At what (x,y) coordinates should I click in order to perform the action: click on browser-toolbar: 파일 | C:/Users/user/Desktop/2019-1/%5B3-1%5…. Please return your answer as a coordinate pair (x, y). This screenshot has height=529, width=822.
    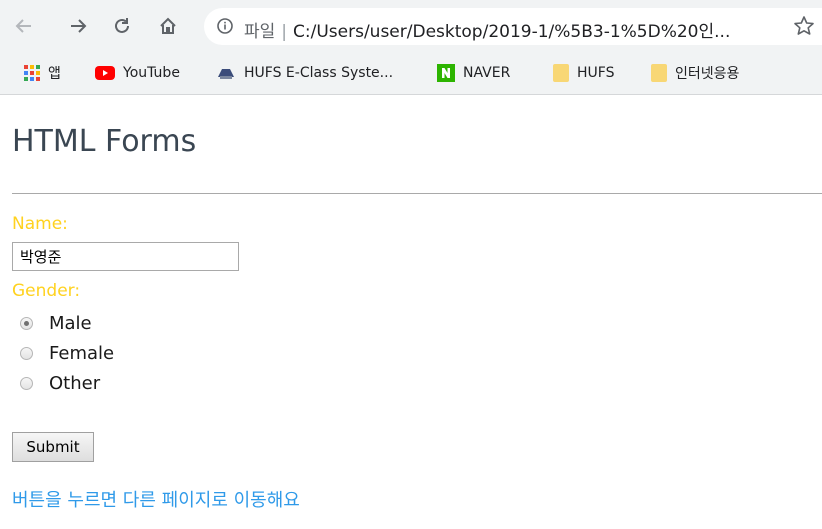
    Looking at the image, I should click on (411, 26).